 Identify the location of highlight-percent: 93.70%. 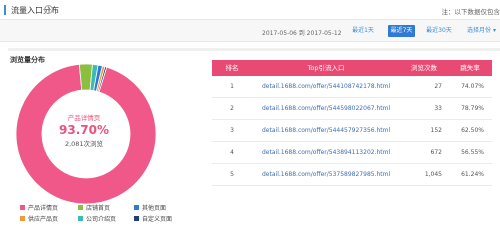
(84, 130).